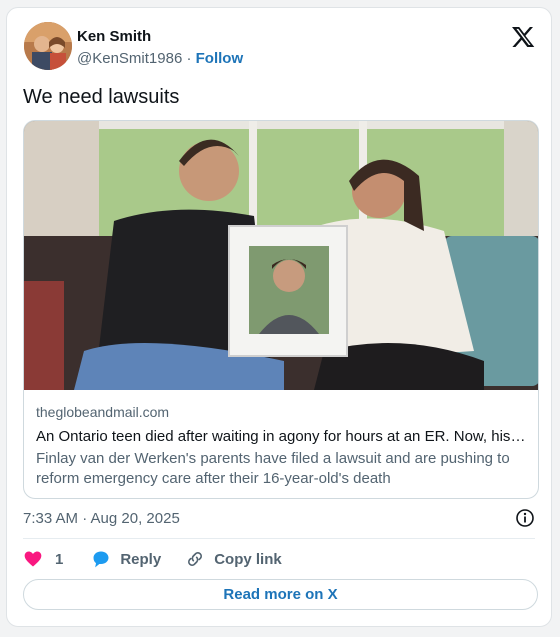 The height and width of the screenshot is (637, 560). I want to click on tweet-timestamp: 7:33 AM · Aug 20, 2025, so click(101, 518).